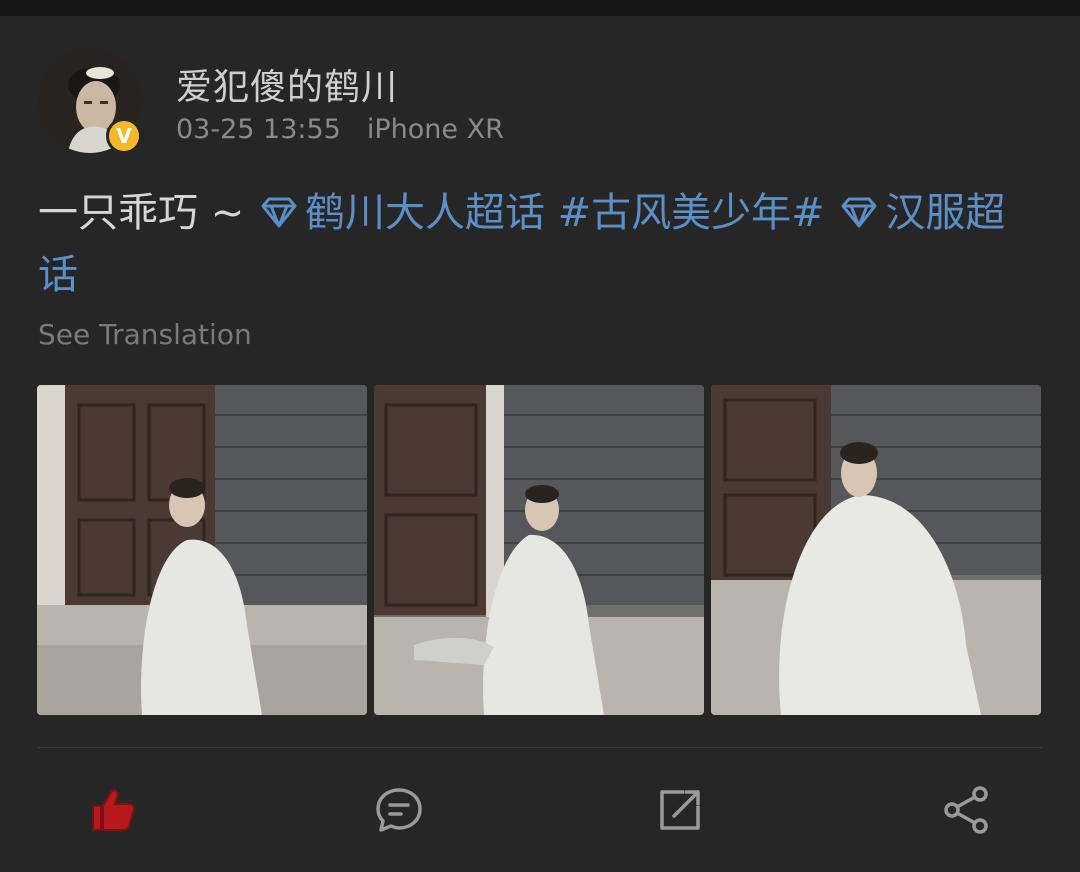 Image resolution: width=1080 pixels, height=872 pixels. I want to click on repost-button, so click(680, 810).